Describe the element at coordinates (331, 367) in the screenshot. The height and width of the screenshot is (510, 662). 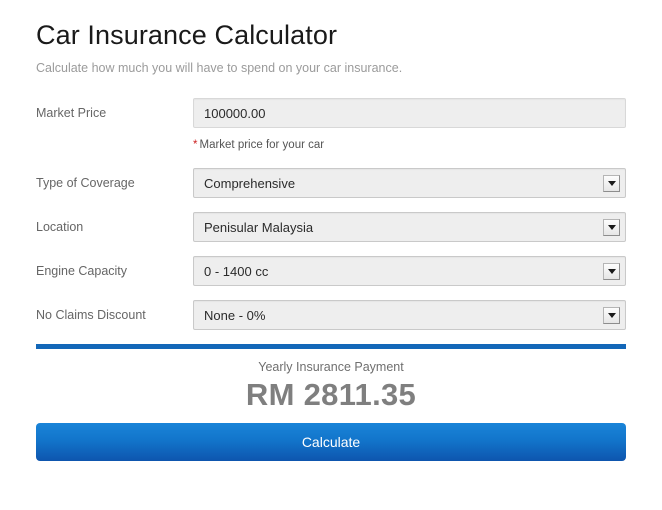
I see `result-label: Yearly Insurance Payment` at that location.